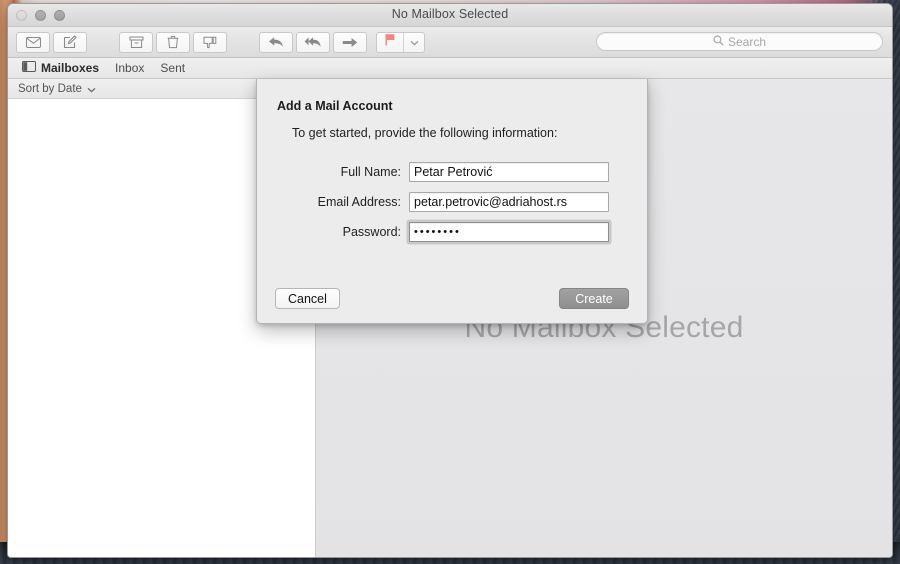  I want to click on favorites-item-mailboxes: Mailboxes, so click(65, 68).